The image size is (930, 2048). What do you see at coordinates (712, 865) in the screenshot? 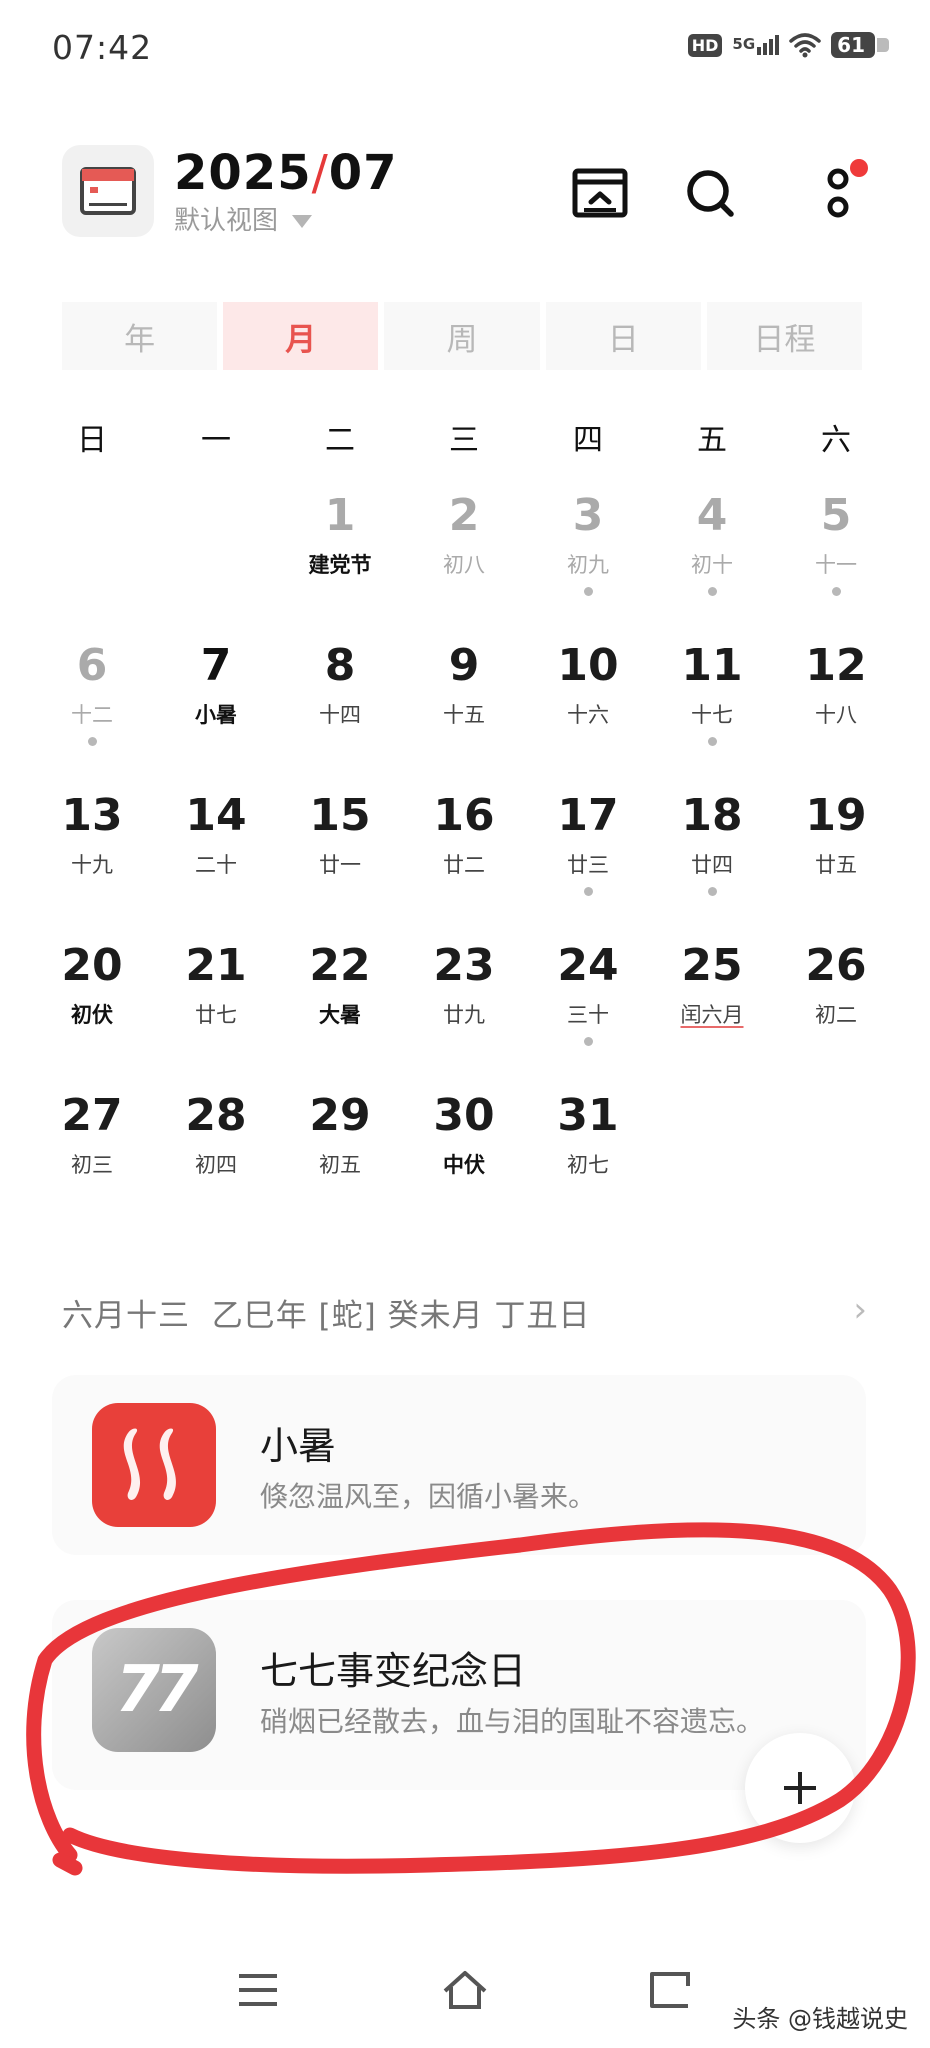
I see `lunar-day-label: 廿四` at bounding box center [712, 865].